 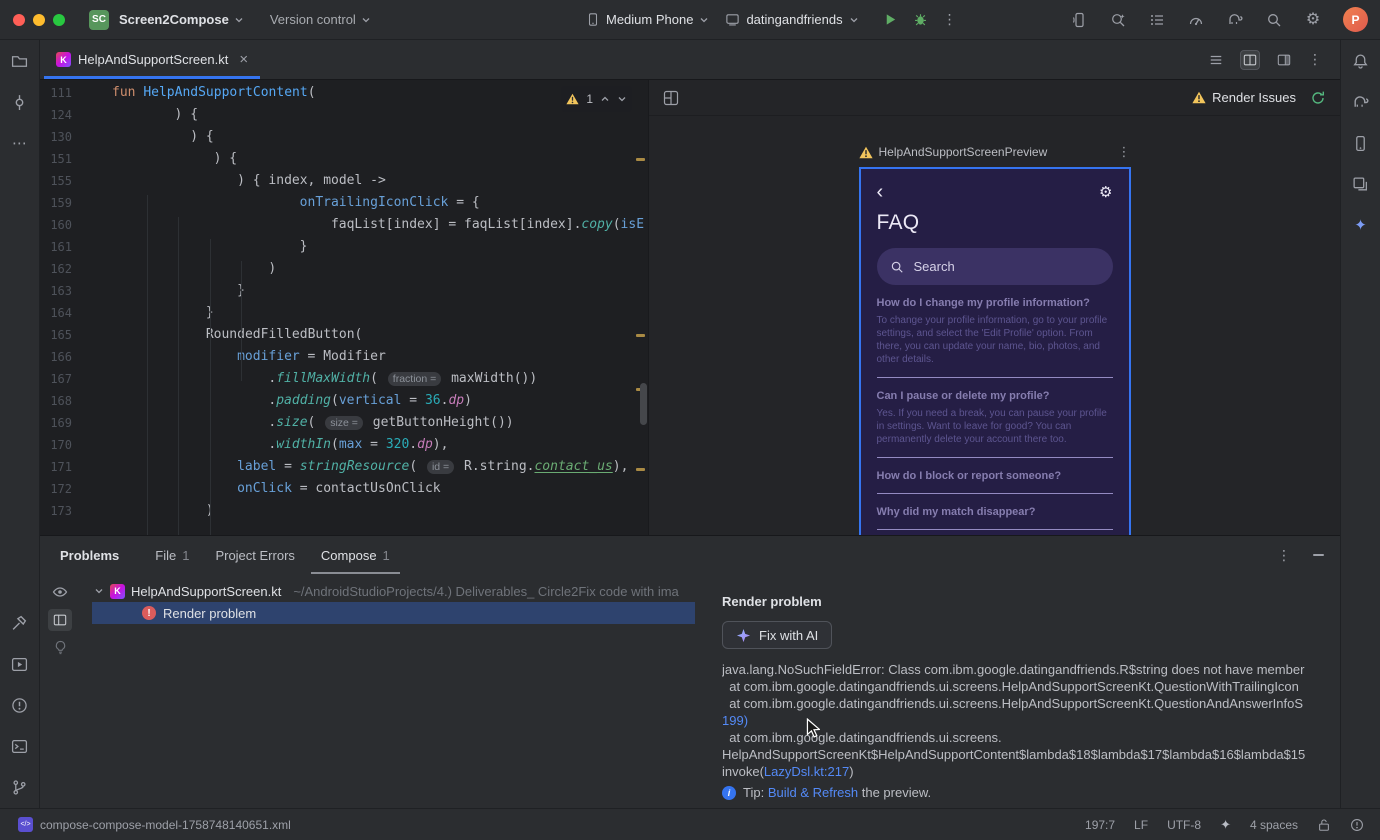 What do you see at coordinates (20, 623) in the screenshot?
I see `build-tool-button` at bounding box center [20, 623].